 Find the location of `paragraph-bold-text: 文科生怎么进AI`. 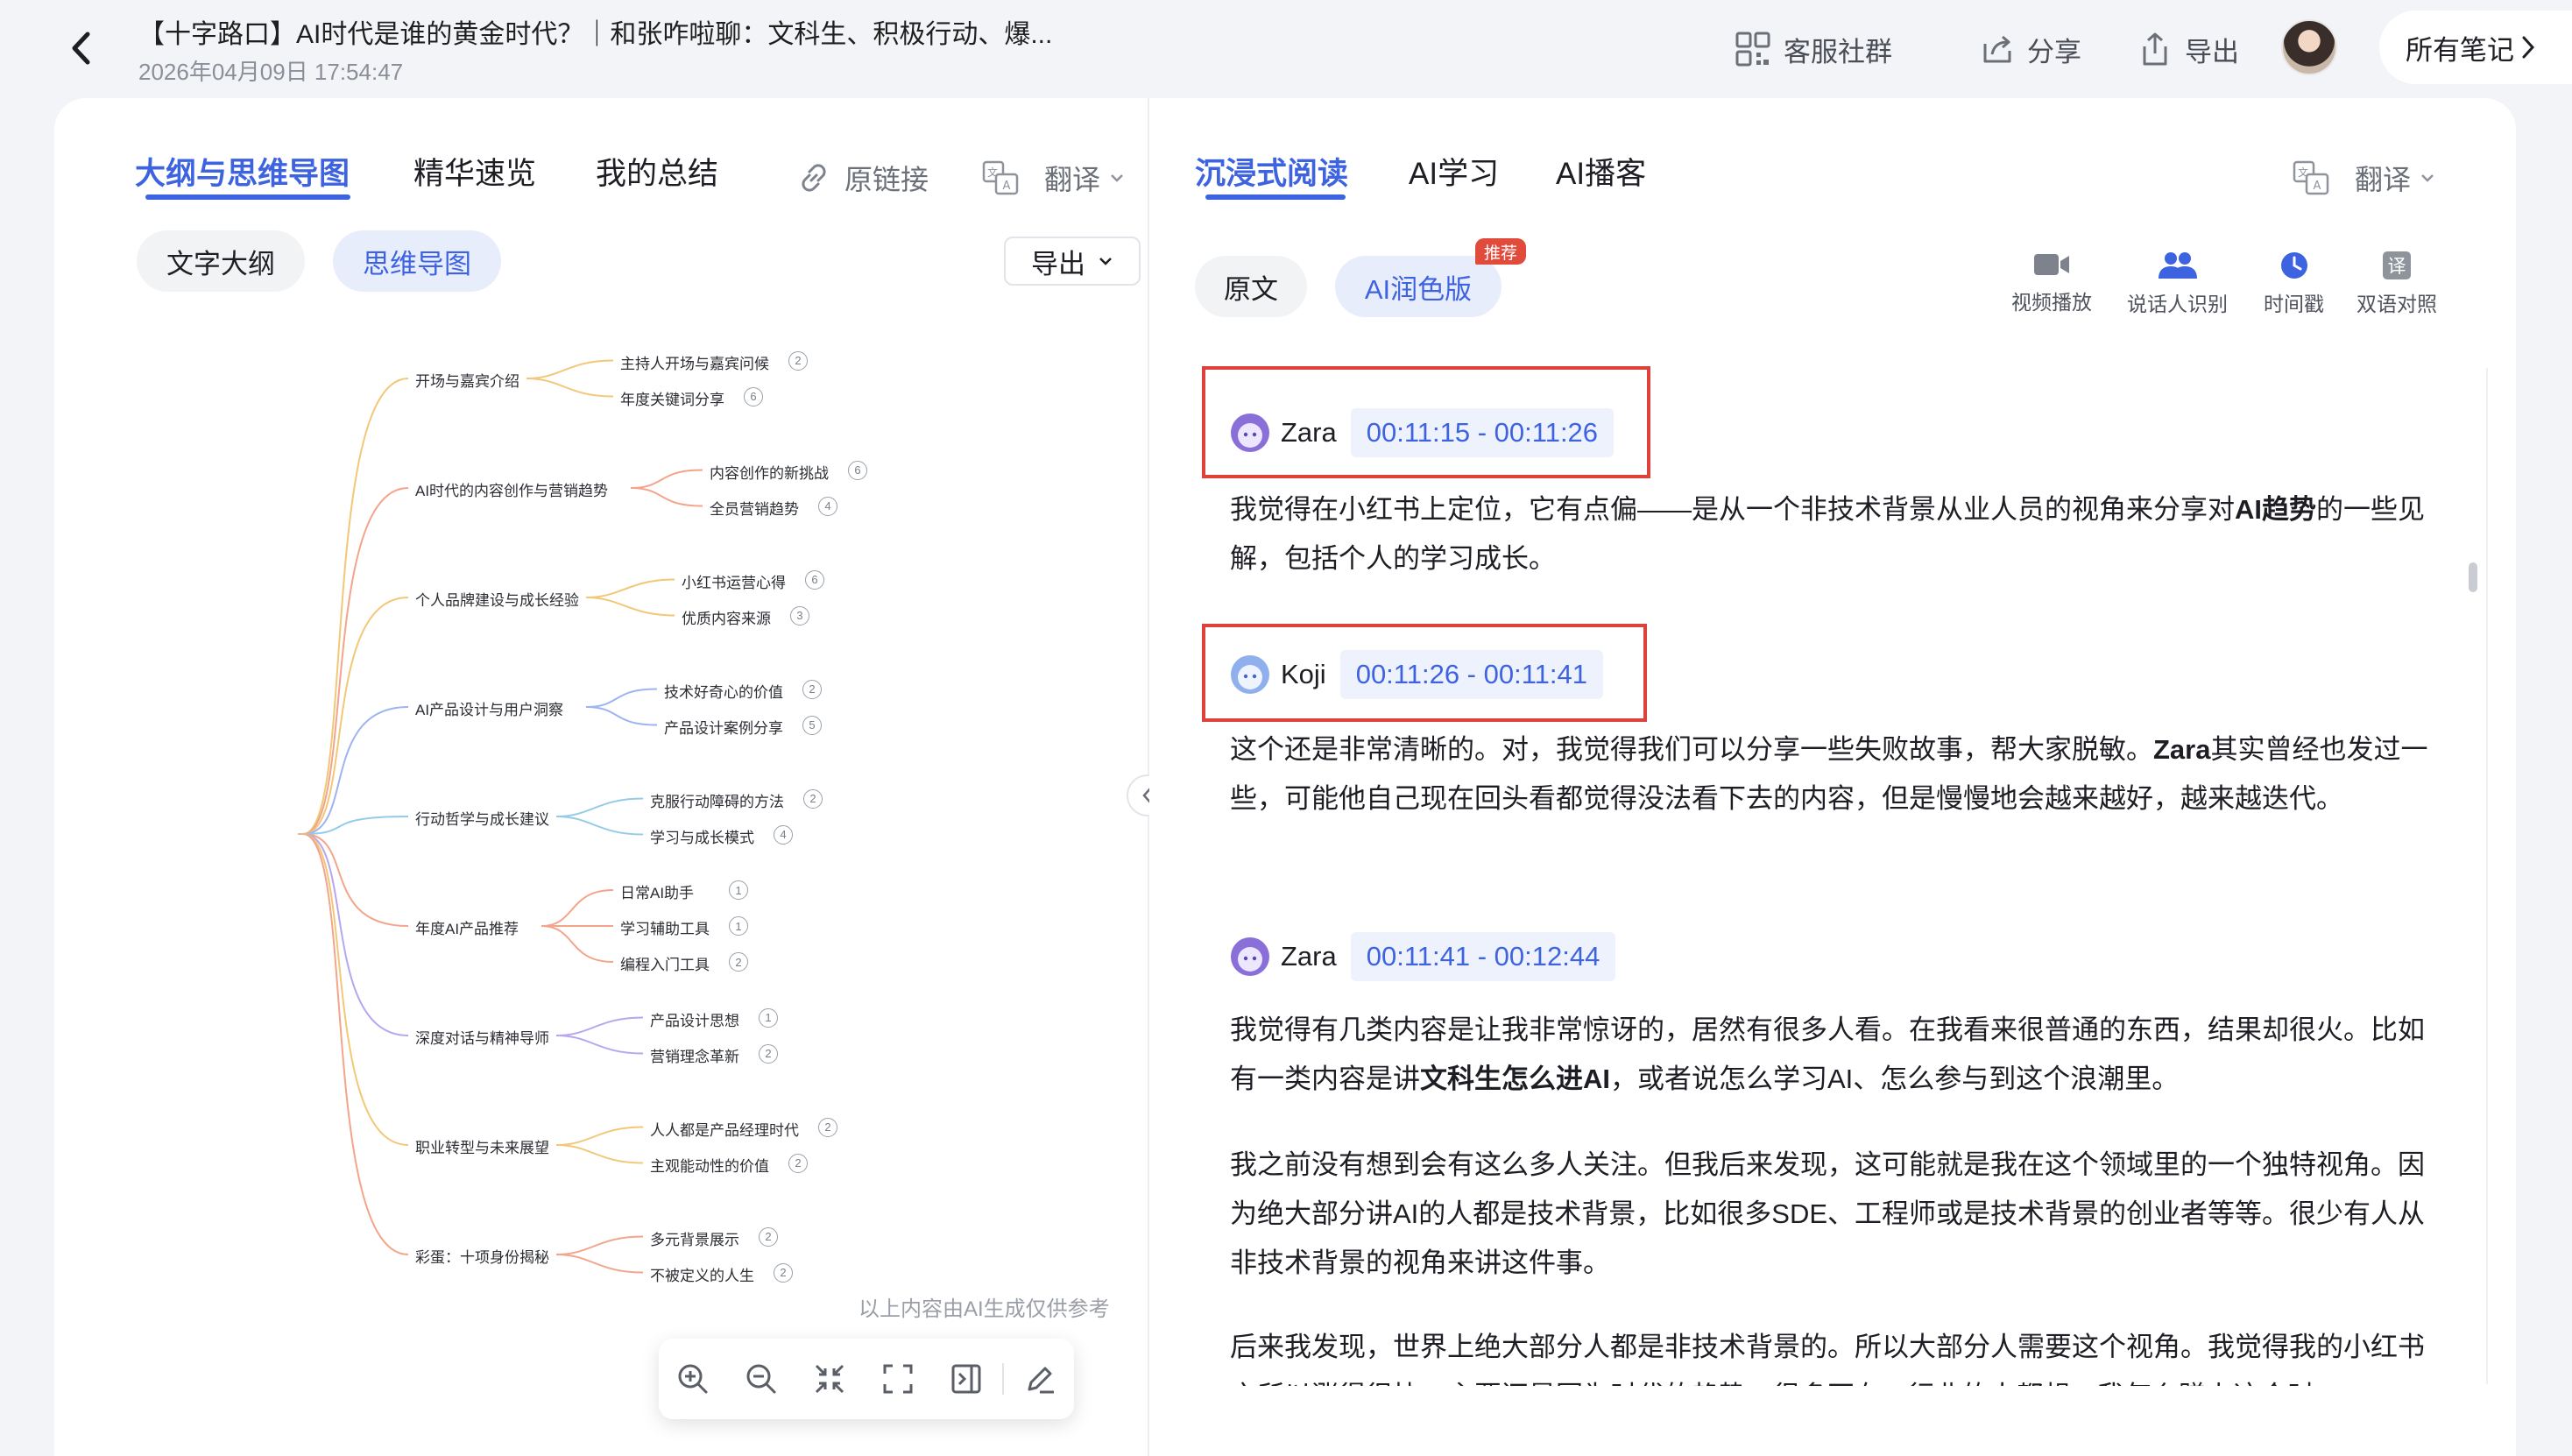

paragraph-bold-text: 文科生怎么进AI is located at coordinates (1515, 1079).